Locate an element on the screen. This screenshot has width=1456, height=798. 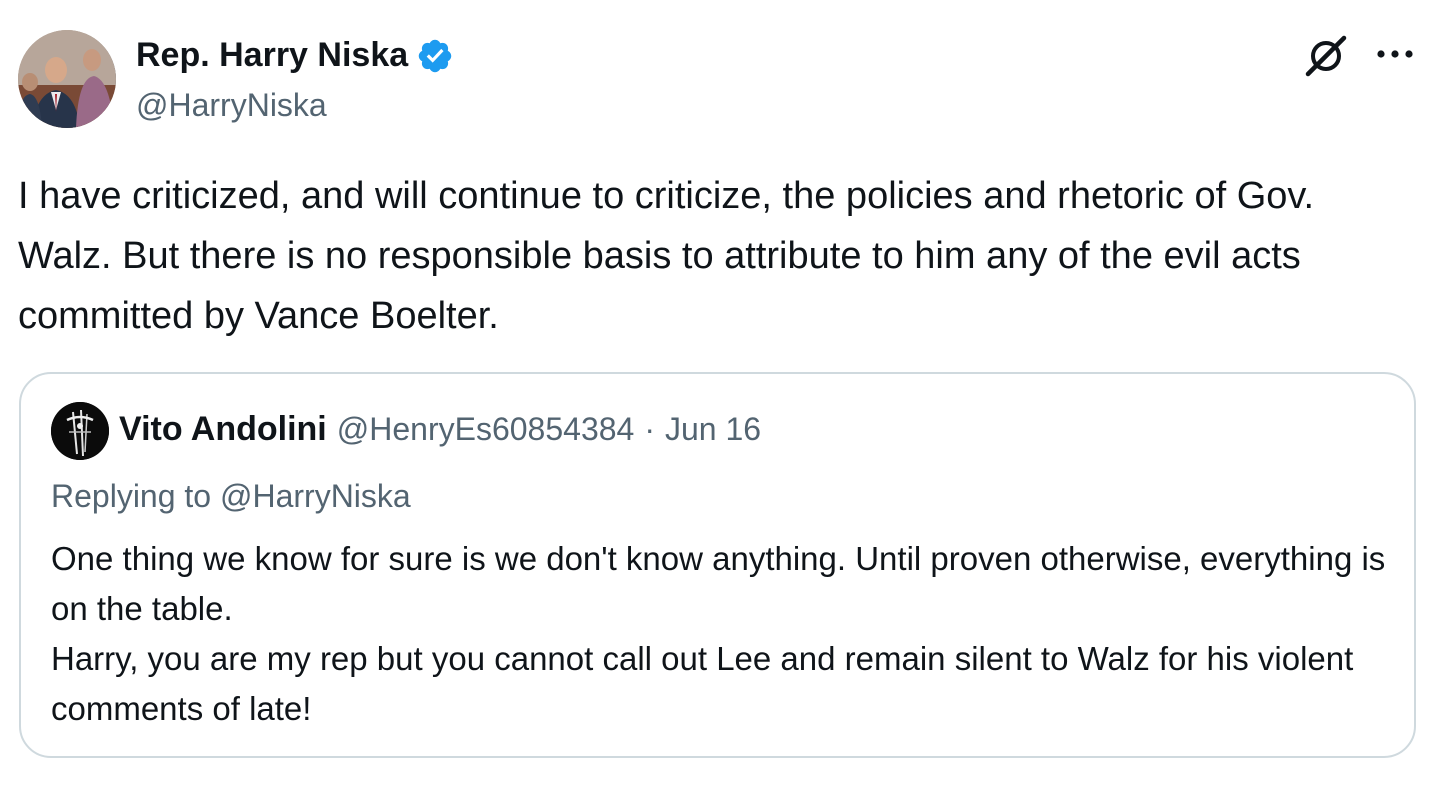
replying-to-label: Replying to @HarryNiska is located at coordinates (231, 496).